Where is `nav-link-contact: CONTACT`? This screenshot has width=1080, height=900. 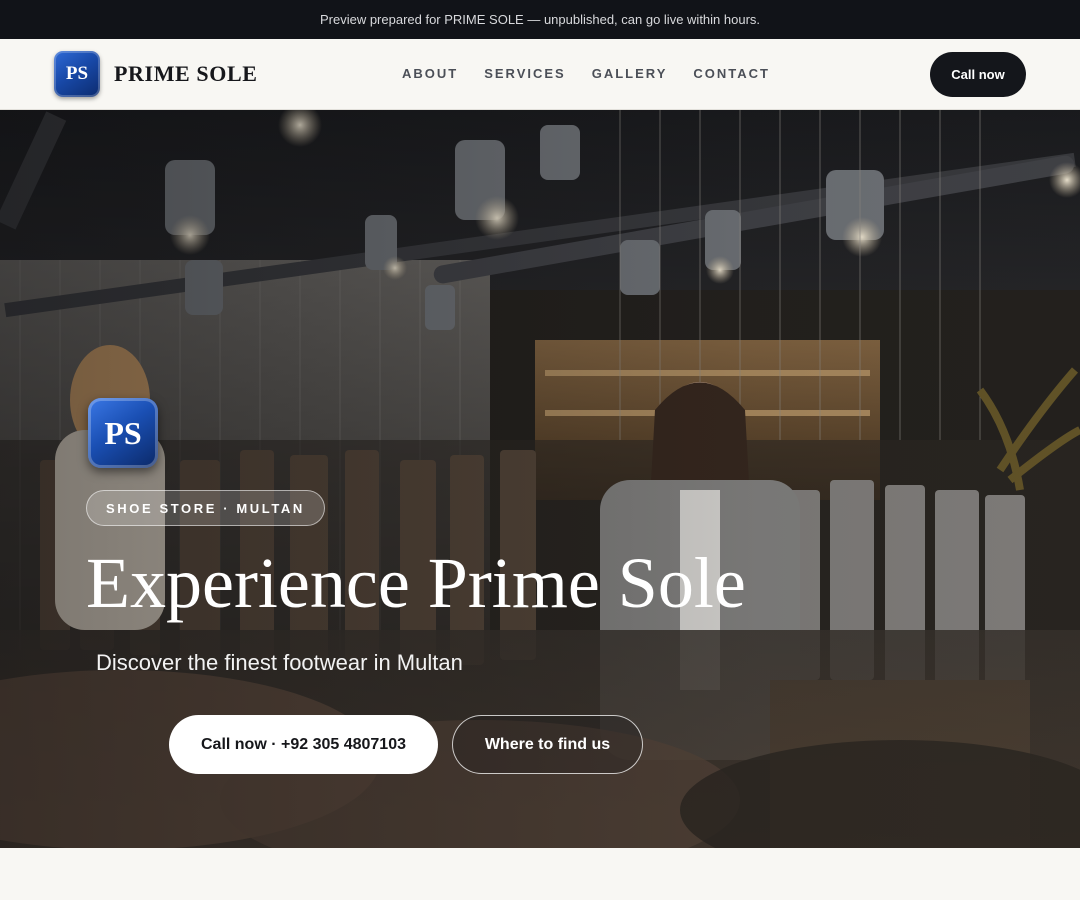 nav-link-contact: CONTACT is located at coordinates (731, 73).